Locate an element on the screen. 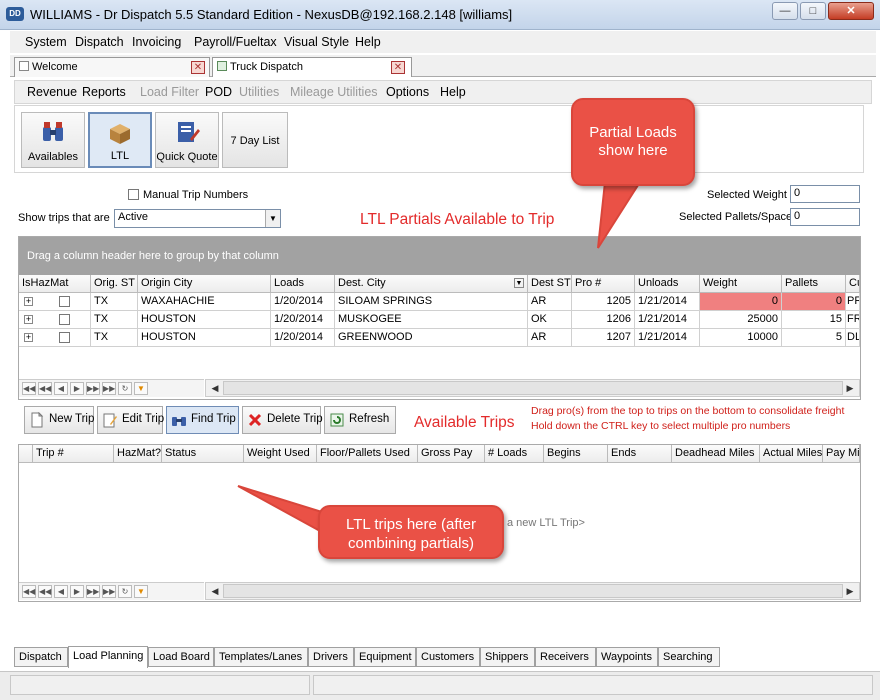  cell-dest-city: MUSKOGEE is located at coordinates (431, 320).